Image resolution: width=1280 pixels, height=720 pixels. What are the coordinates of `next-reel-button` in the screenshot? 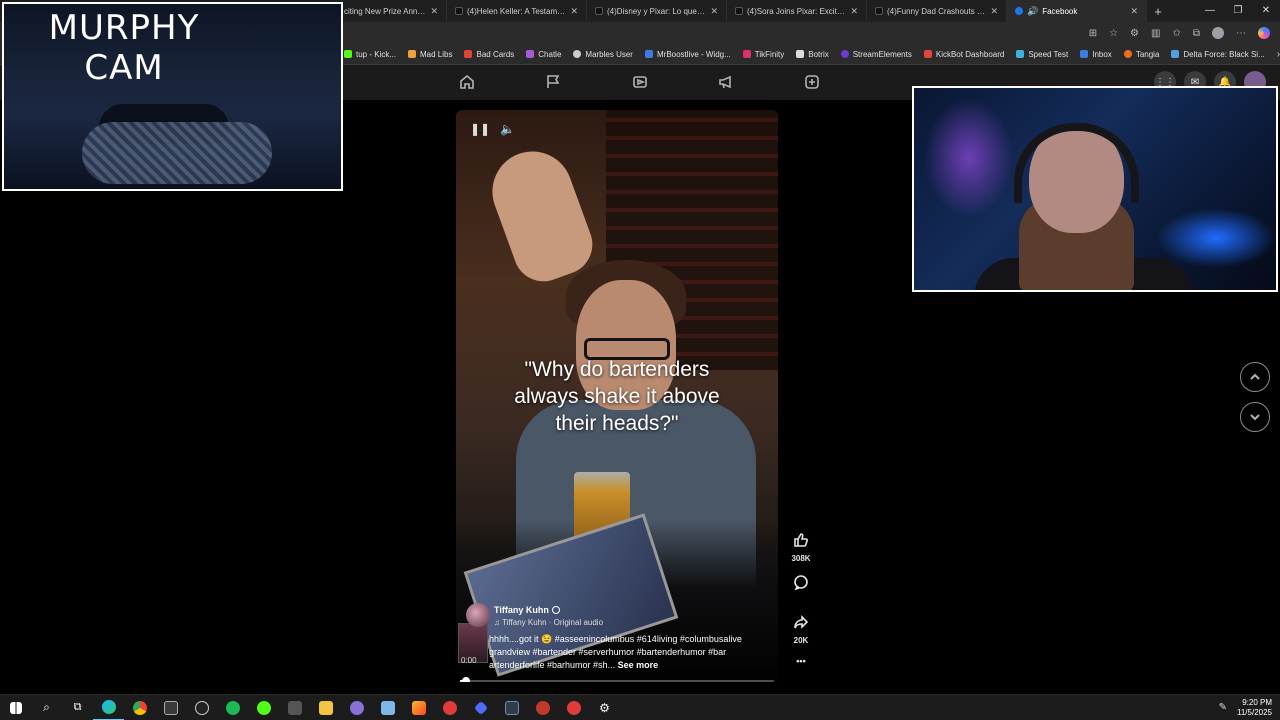 It's located at (1255, 417).